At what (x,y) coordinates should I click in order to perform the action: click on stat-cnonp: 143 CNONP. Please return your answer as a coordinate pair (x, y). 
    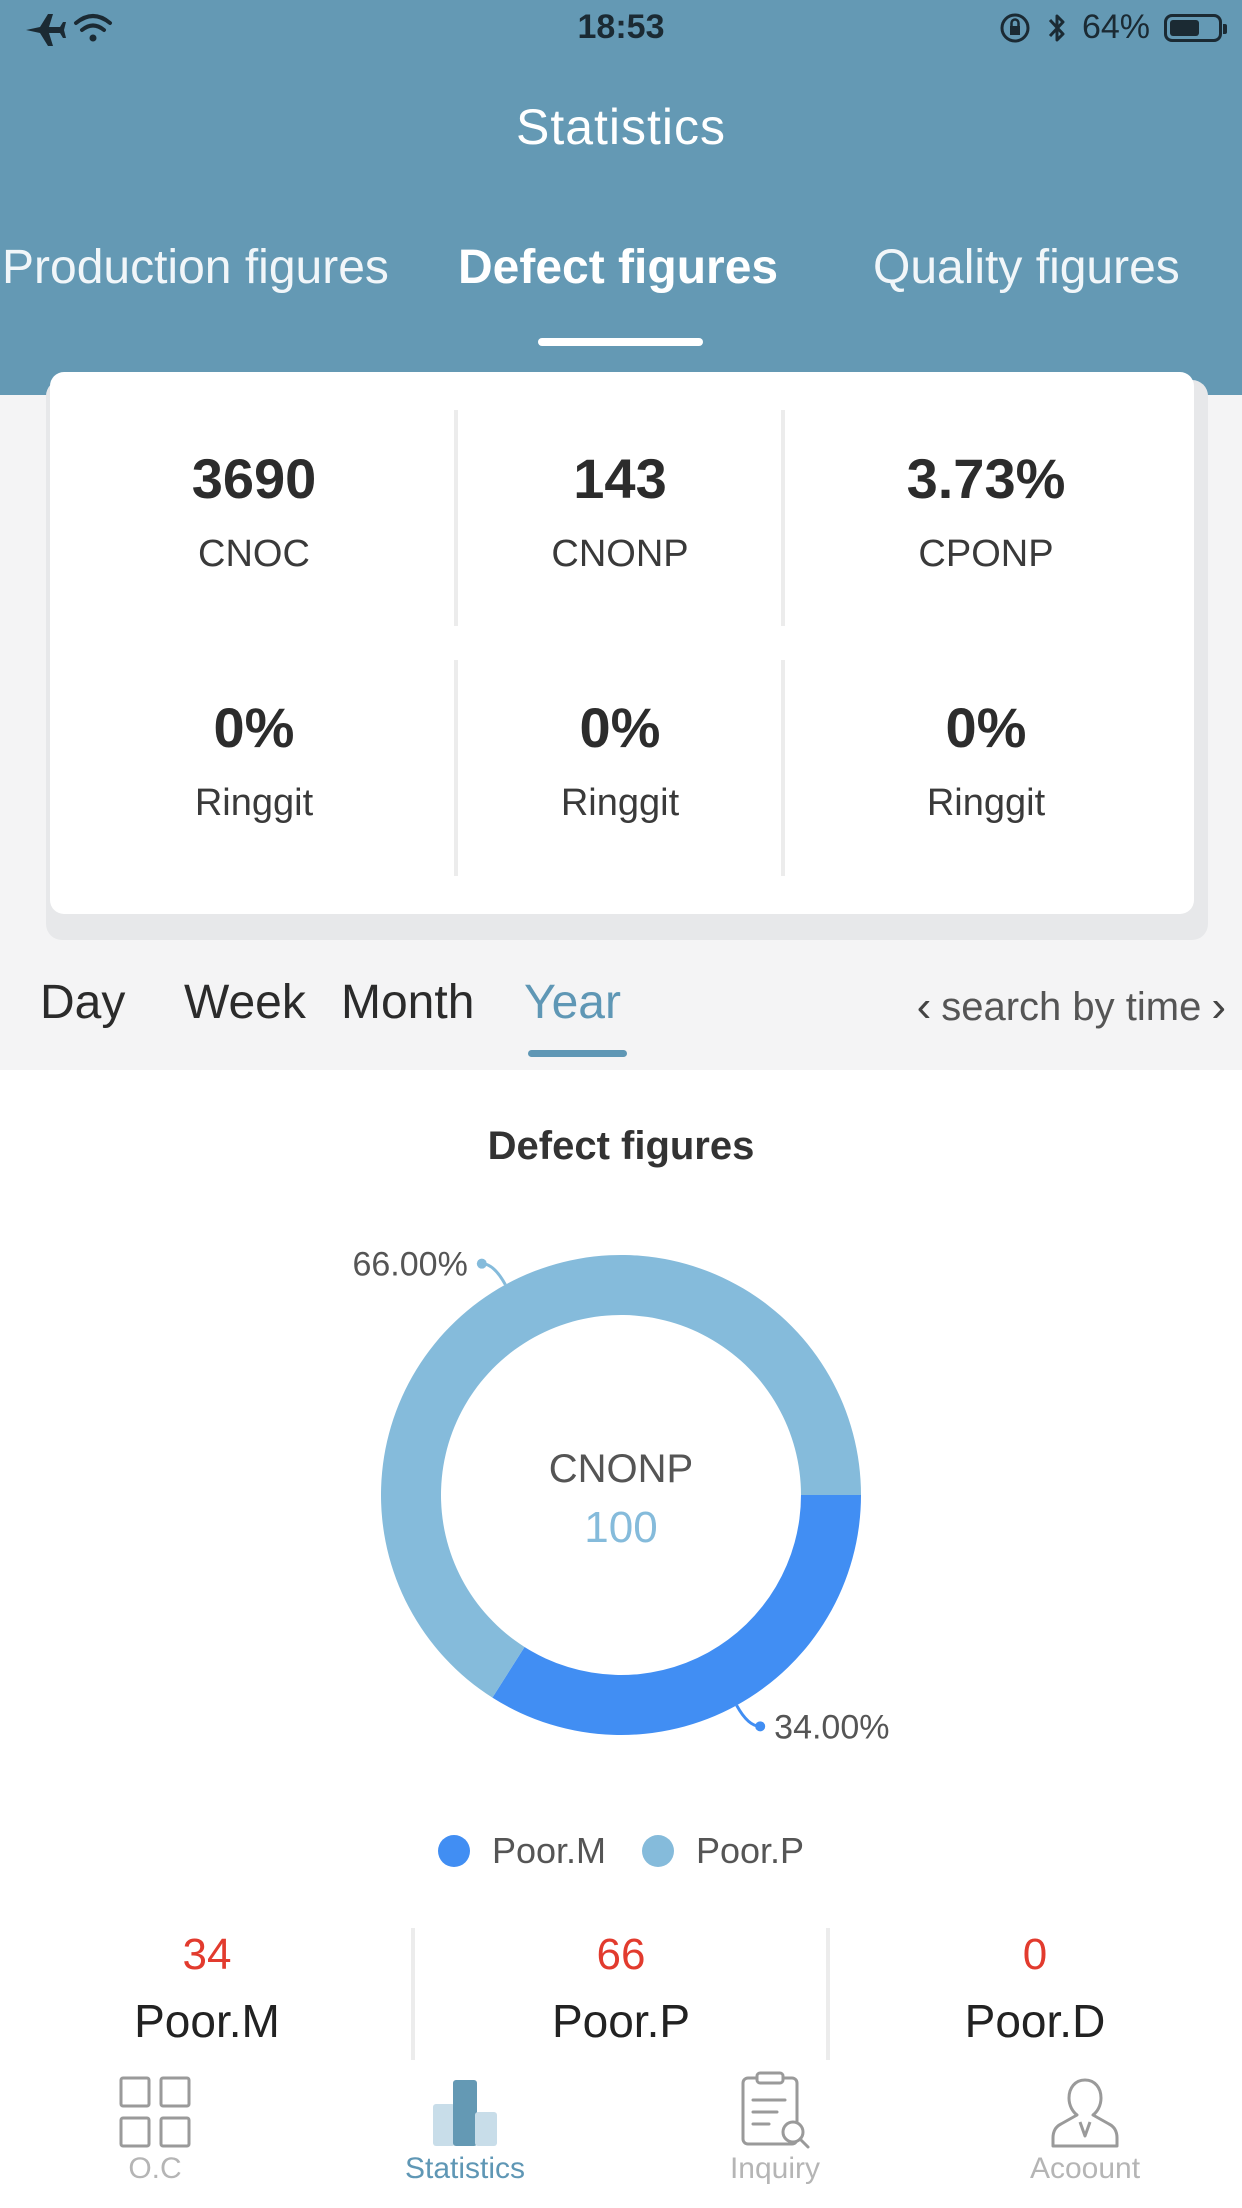
    Looking at the image, I should click on (620, 511).